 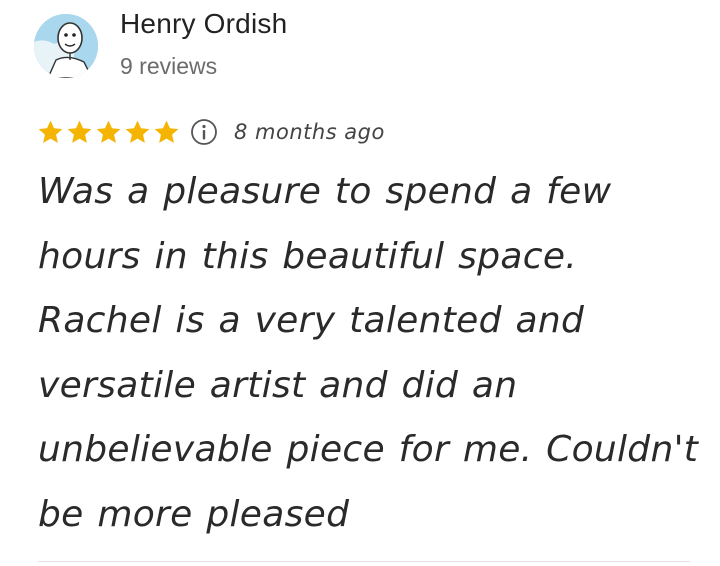 What do you see at coordinates (364, 561) in the screenshot?
I see `divider` at bounding box center [364, 561].